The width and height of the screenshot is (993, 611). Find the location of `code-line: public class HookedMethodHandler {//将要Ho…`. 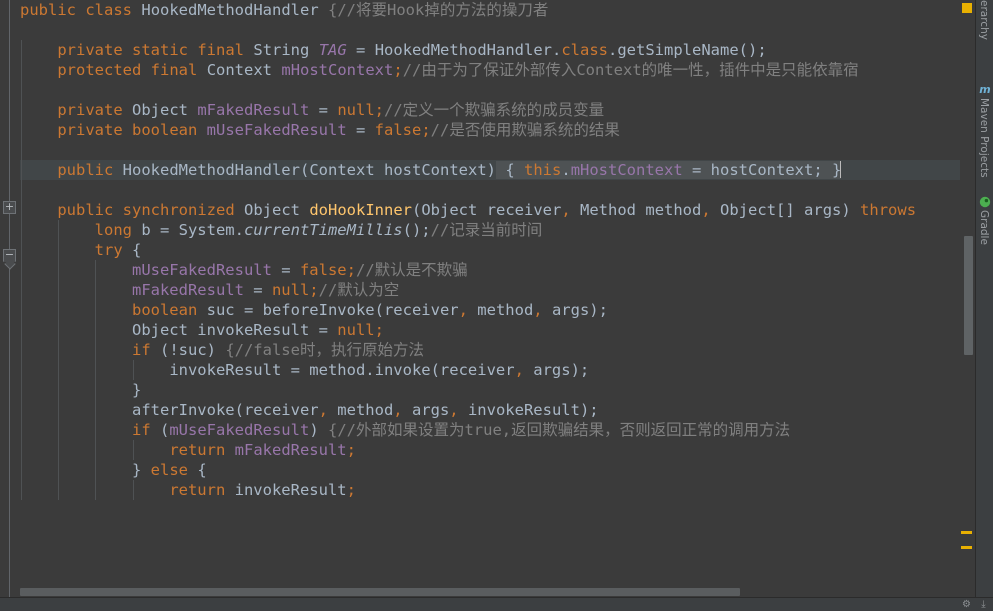

code-line: public class HookedMethodHandler {//将要Ho… is located at coordinates (490, 10).